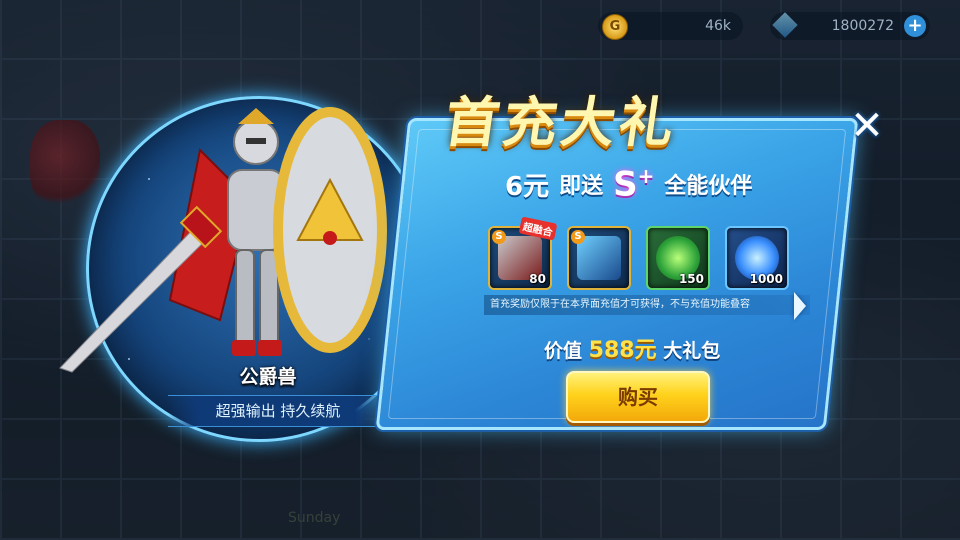 This screenshot has height=540, width=960. What do you see at coordinates (638, 253) in the screenshot?
I see `reward-item-list: S 超融合 80 S 150 1000` at bounding box center [638, 253].